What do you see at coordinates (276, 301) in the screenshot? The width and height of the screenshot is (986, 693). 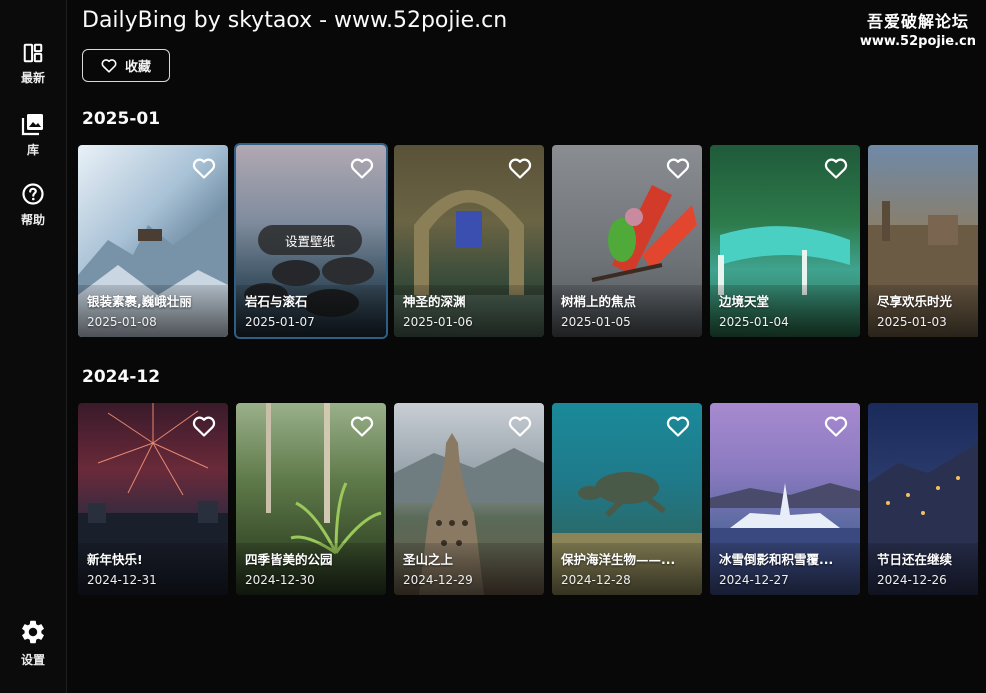 I see `card-title: 岩石与滚石` at bounding box center [276, 301].